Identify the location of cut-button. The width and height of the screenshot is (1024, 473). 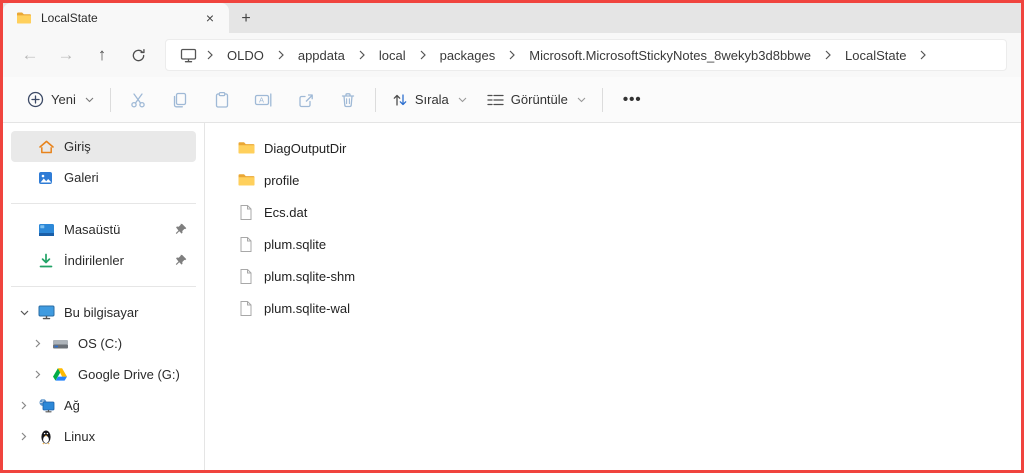
(138, 100).